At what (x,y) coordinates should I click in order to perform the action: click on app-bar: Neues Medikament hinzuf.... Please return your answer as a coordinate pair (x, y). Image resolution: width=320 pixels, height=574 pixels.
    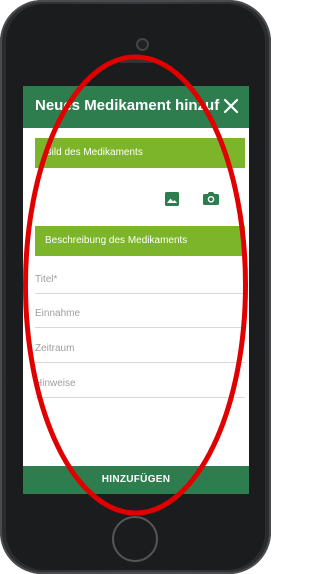
    Looking at the image, I should click on (136, 107).